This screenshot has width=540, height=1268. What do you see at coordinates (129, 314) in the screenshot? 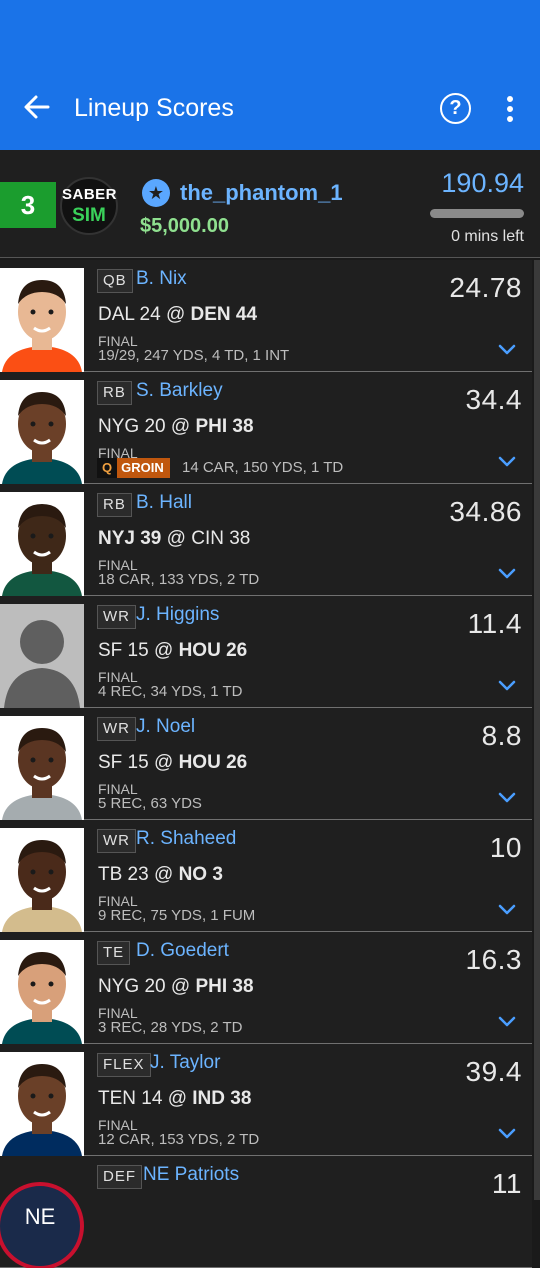
I see `away-team-score: DAL 24` at bounding box center [129, 314].